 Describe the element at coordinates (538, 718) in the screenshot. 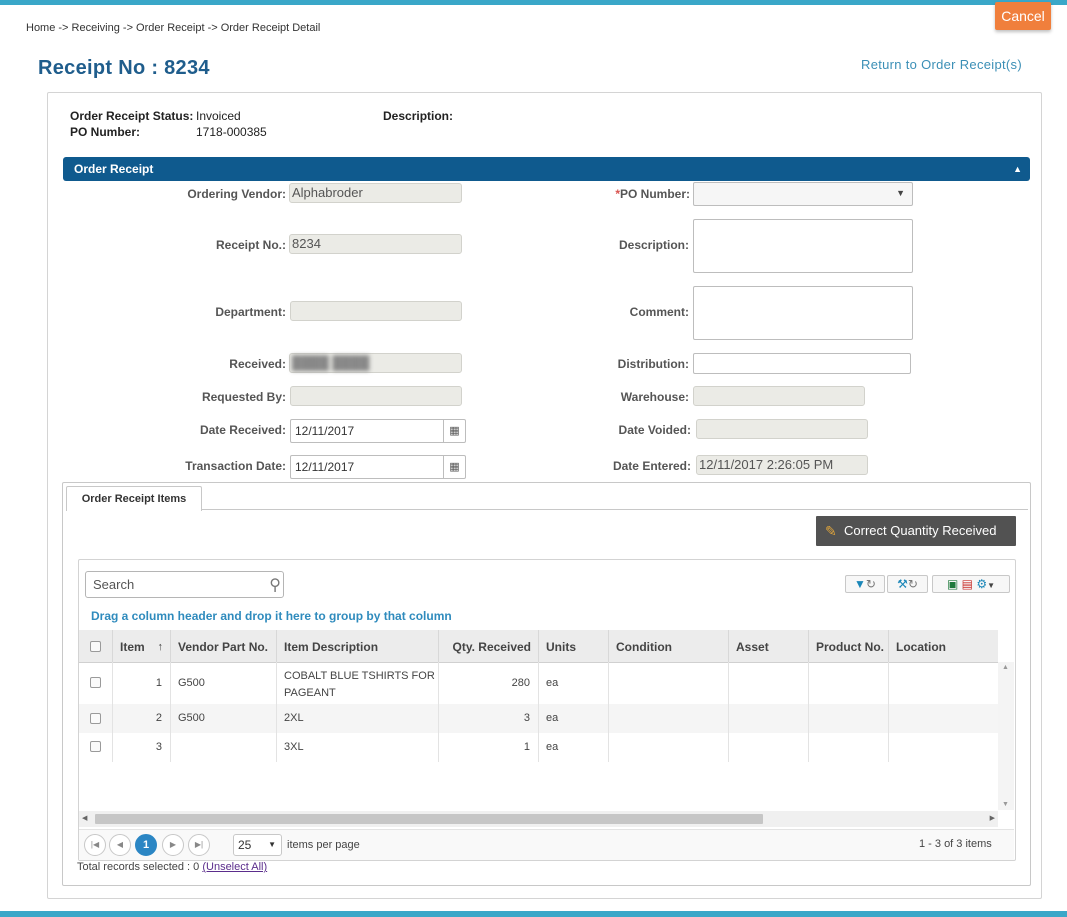

I see `table-row: 2 G500 2XL 3 ea` at that location.